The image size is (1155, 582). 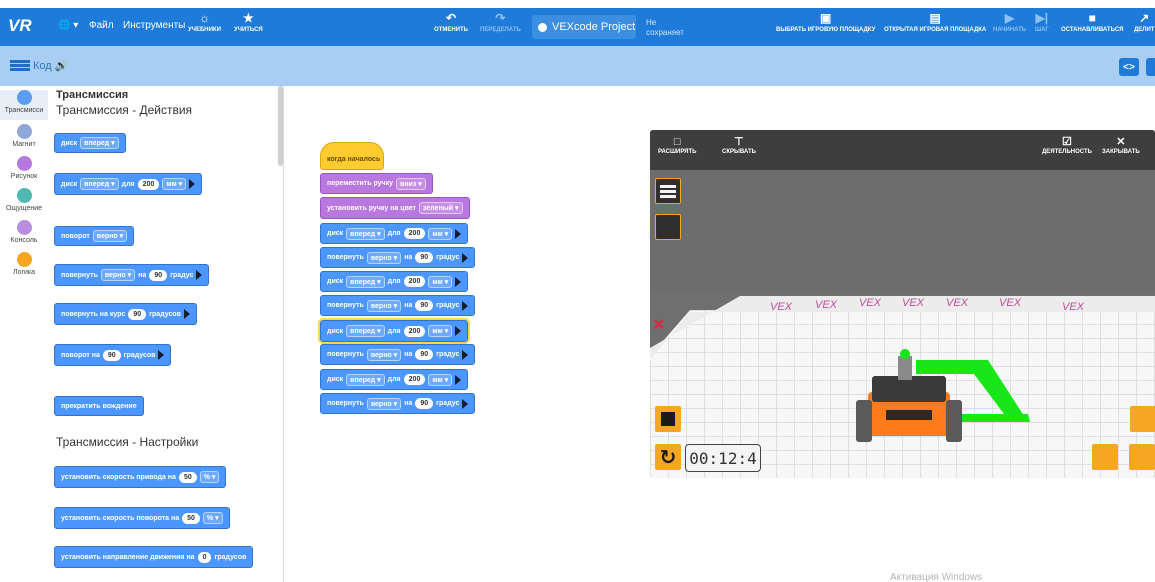 What do you see at coordinates (500, 22) in the screenshot?
I see `redo-button: ↷ ПЕРЕДЕЛАТЬ` at bounding box center [500, 22].